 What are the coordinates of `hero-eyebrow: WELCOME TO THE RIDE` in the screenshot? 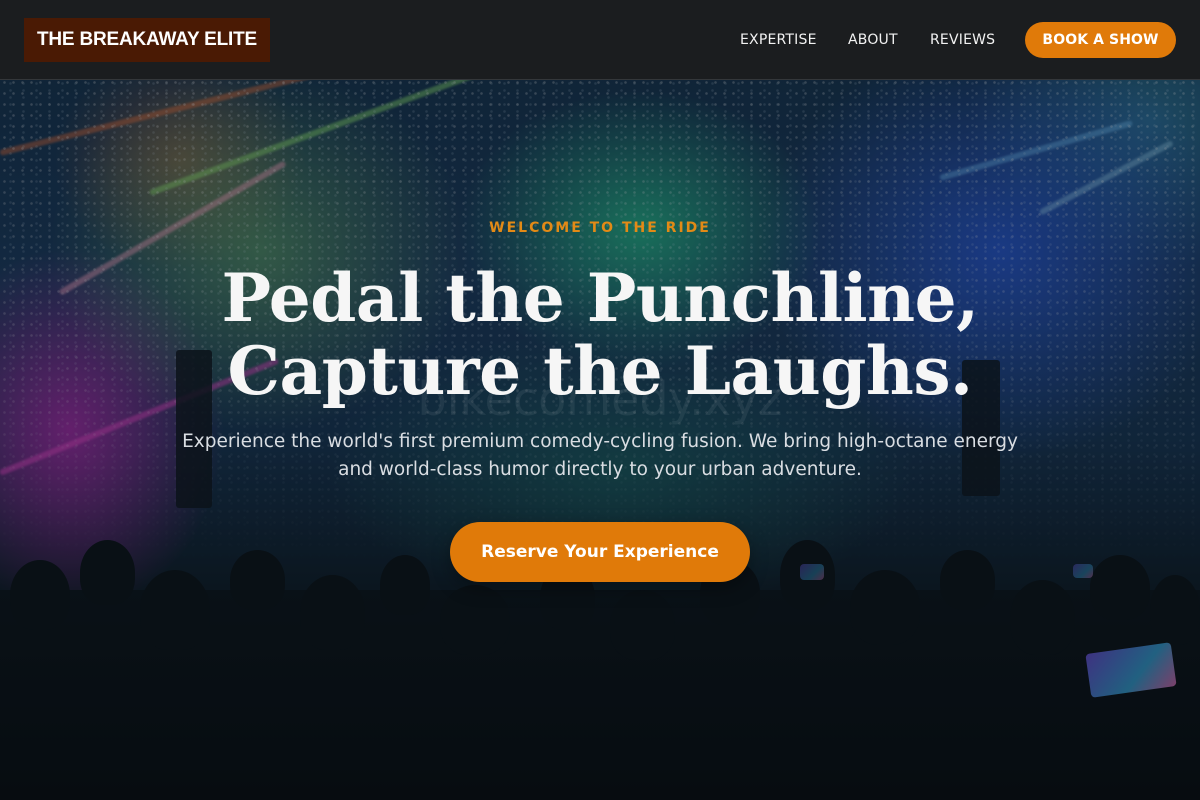 It's located at (600, 228).